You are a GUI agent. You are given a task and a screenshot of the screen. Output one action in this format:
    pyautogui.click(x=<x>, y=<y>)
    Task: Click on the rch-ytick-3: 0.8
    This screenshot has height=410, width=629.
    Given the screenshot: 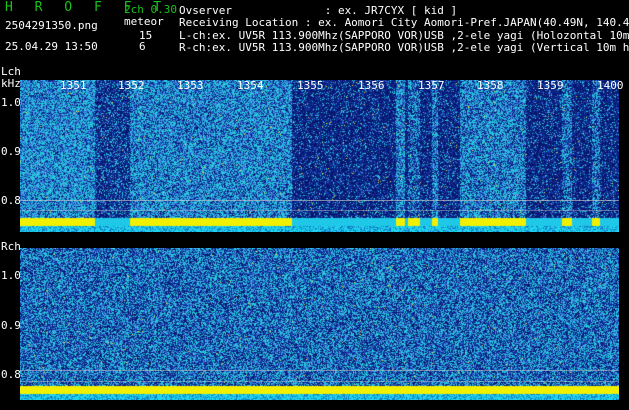 What is the action you would take?
    pyautogui.click(x=11, y=374)
    